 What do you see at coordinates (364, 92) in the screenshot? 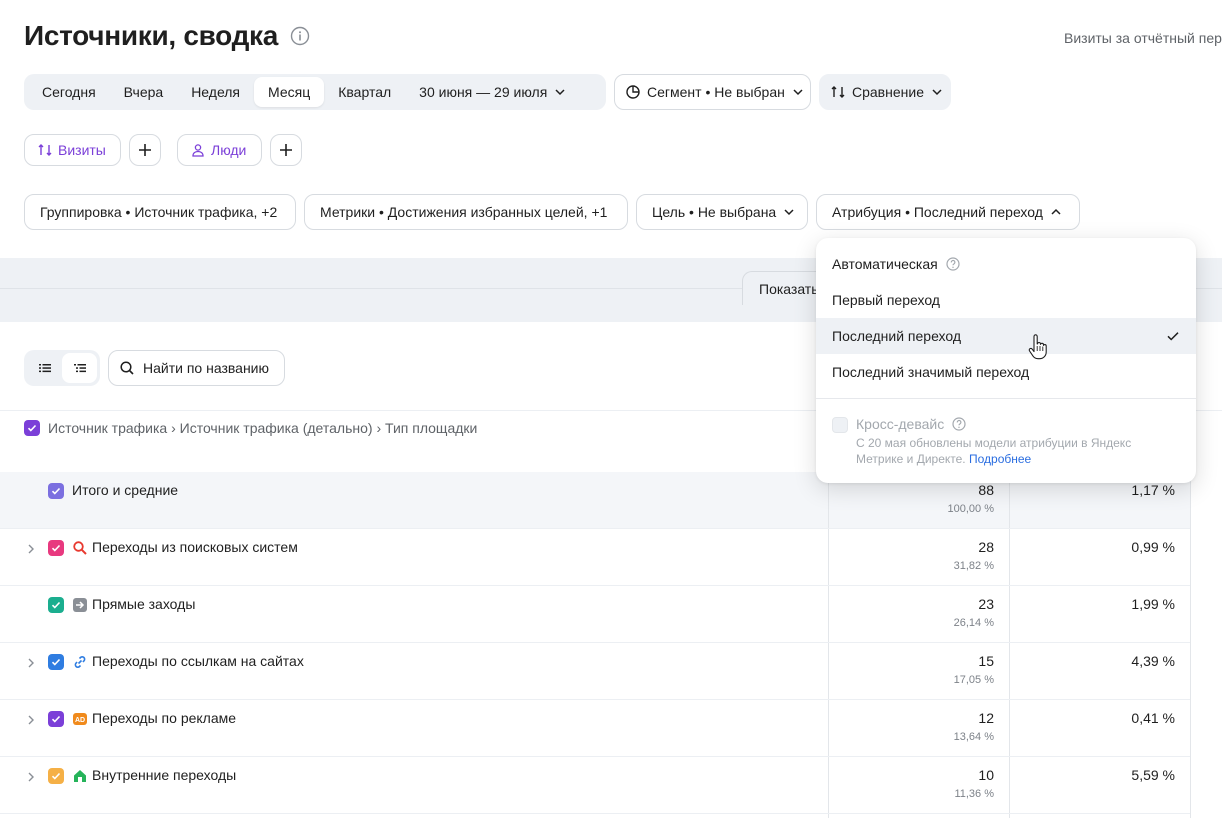
I see `tab-quarter: Квартал` at bounding box center [364, 92].